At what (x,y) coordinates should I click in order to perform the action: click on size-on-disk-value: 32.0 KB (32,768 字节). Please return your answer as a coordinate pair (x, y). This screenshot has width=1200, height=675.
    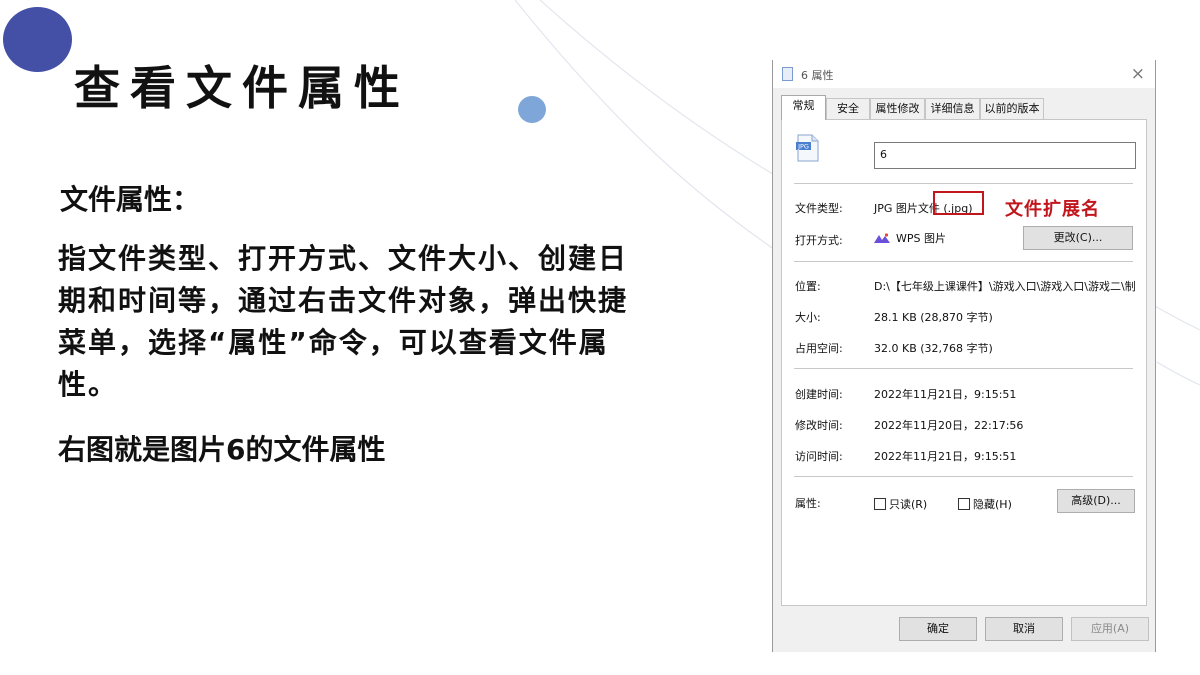
    Looking at the image, I should click on (933, 348).